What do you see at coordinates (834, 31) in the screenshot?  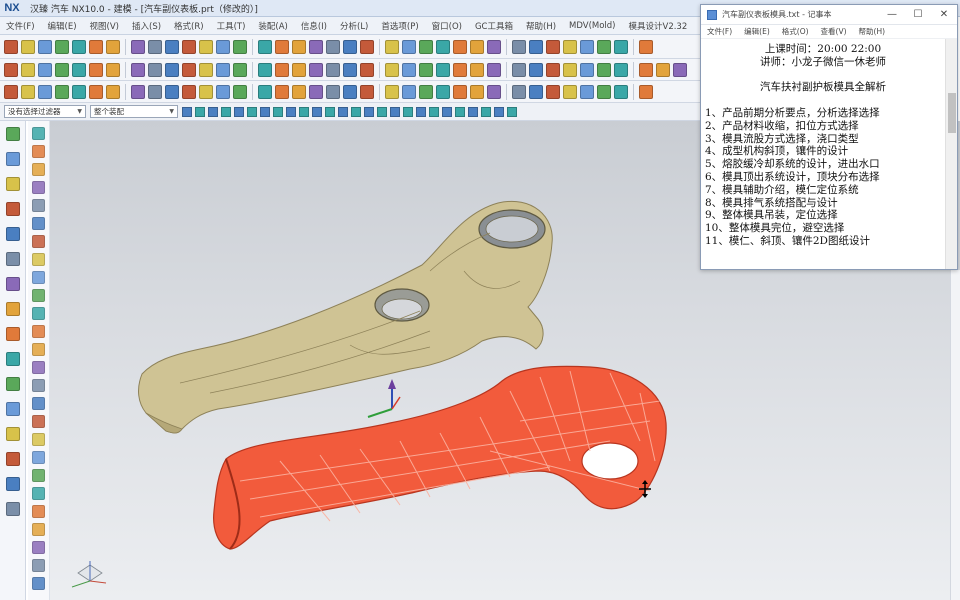 I see `notepad-menu-item: 查看(V)` at bounding box center [834, 31].